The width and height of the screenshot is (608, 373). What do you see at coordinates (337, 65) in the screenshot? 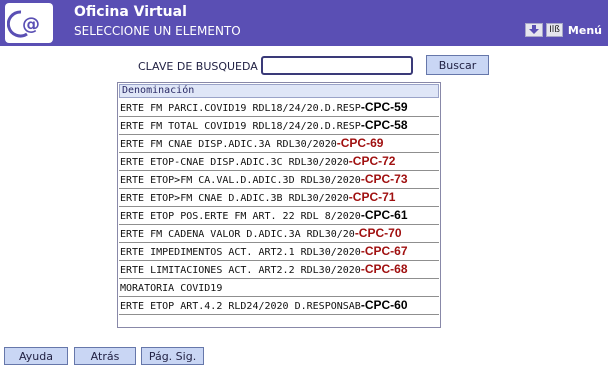
I see `search-input` at bounding box center [337, 65].